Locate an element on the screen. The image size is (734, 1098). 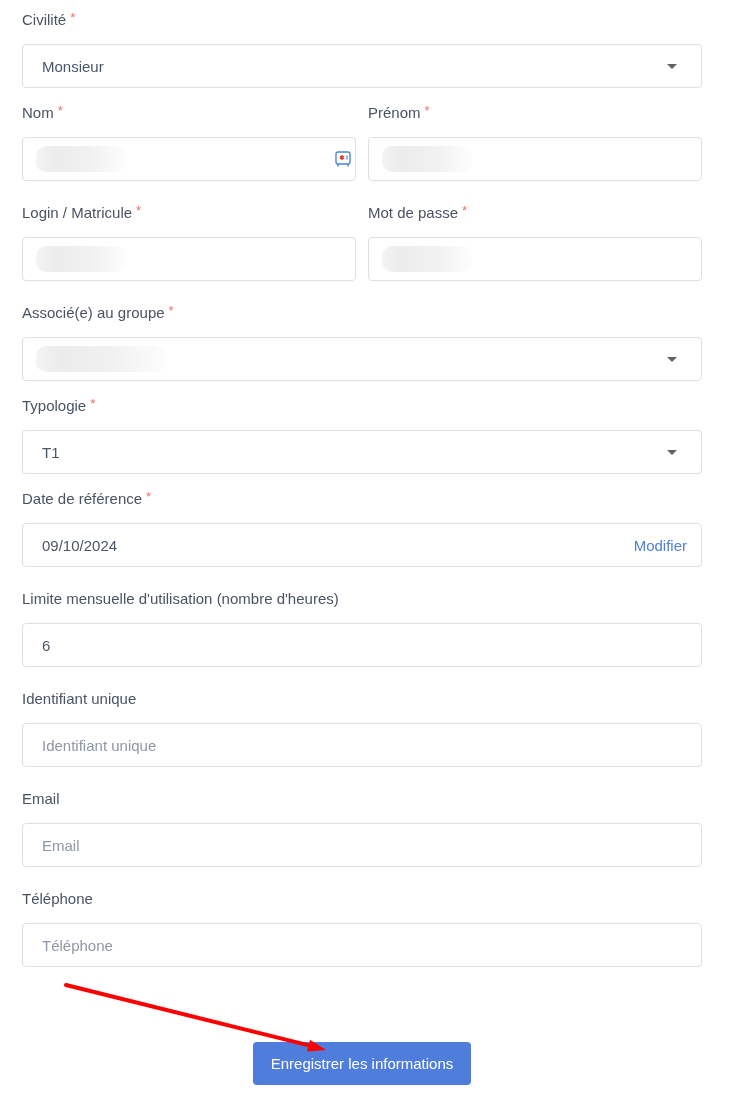
field-label: Identifiant unique is located at coordinates (79, 699).